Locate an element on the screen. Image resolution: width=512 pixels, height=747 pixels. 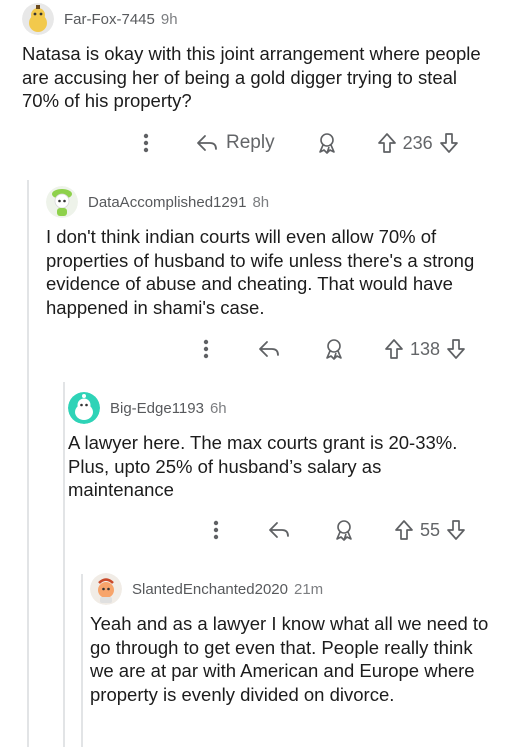
comment-actions: 55 is located at coordinates (336, 530).